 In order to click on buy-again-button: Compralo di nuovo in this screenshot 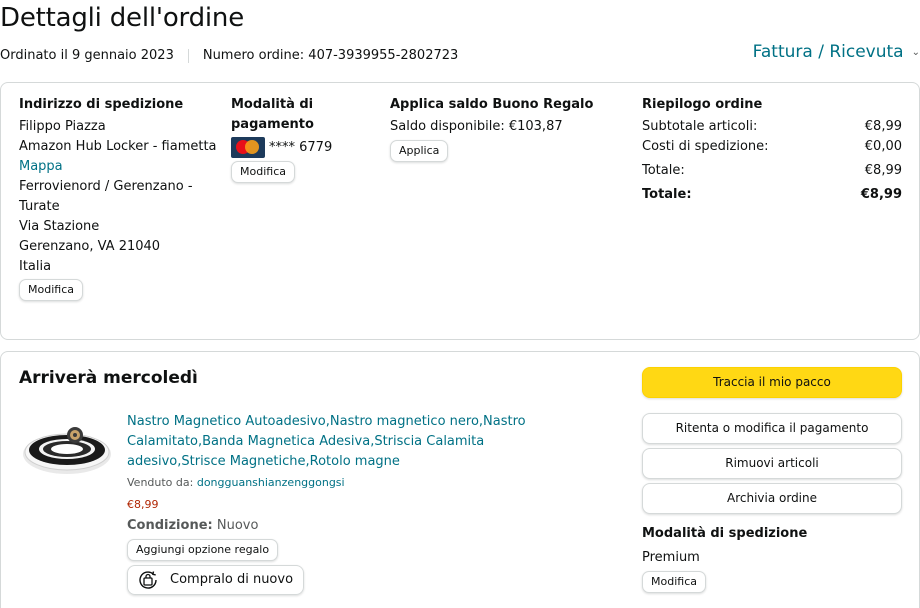, I will do `click(216, 580)`.